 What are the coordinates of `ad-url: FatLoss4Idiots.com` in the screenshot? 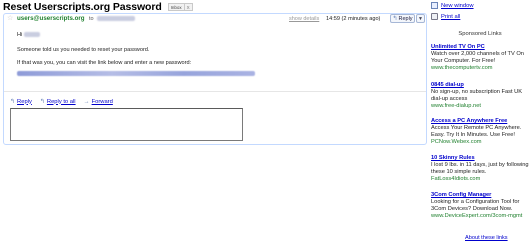 It's located at (481, 179).